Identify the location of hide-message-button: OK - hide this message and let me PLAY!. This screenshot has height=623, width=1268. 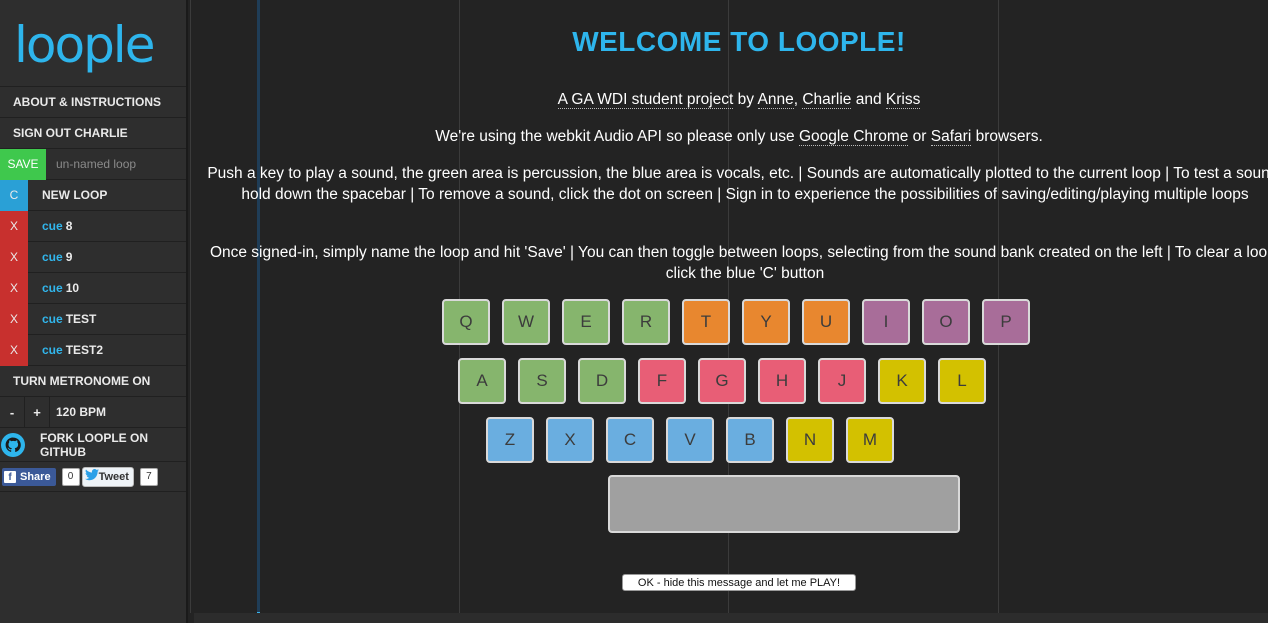
(739, 582).